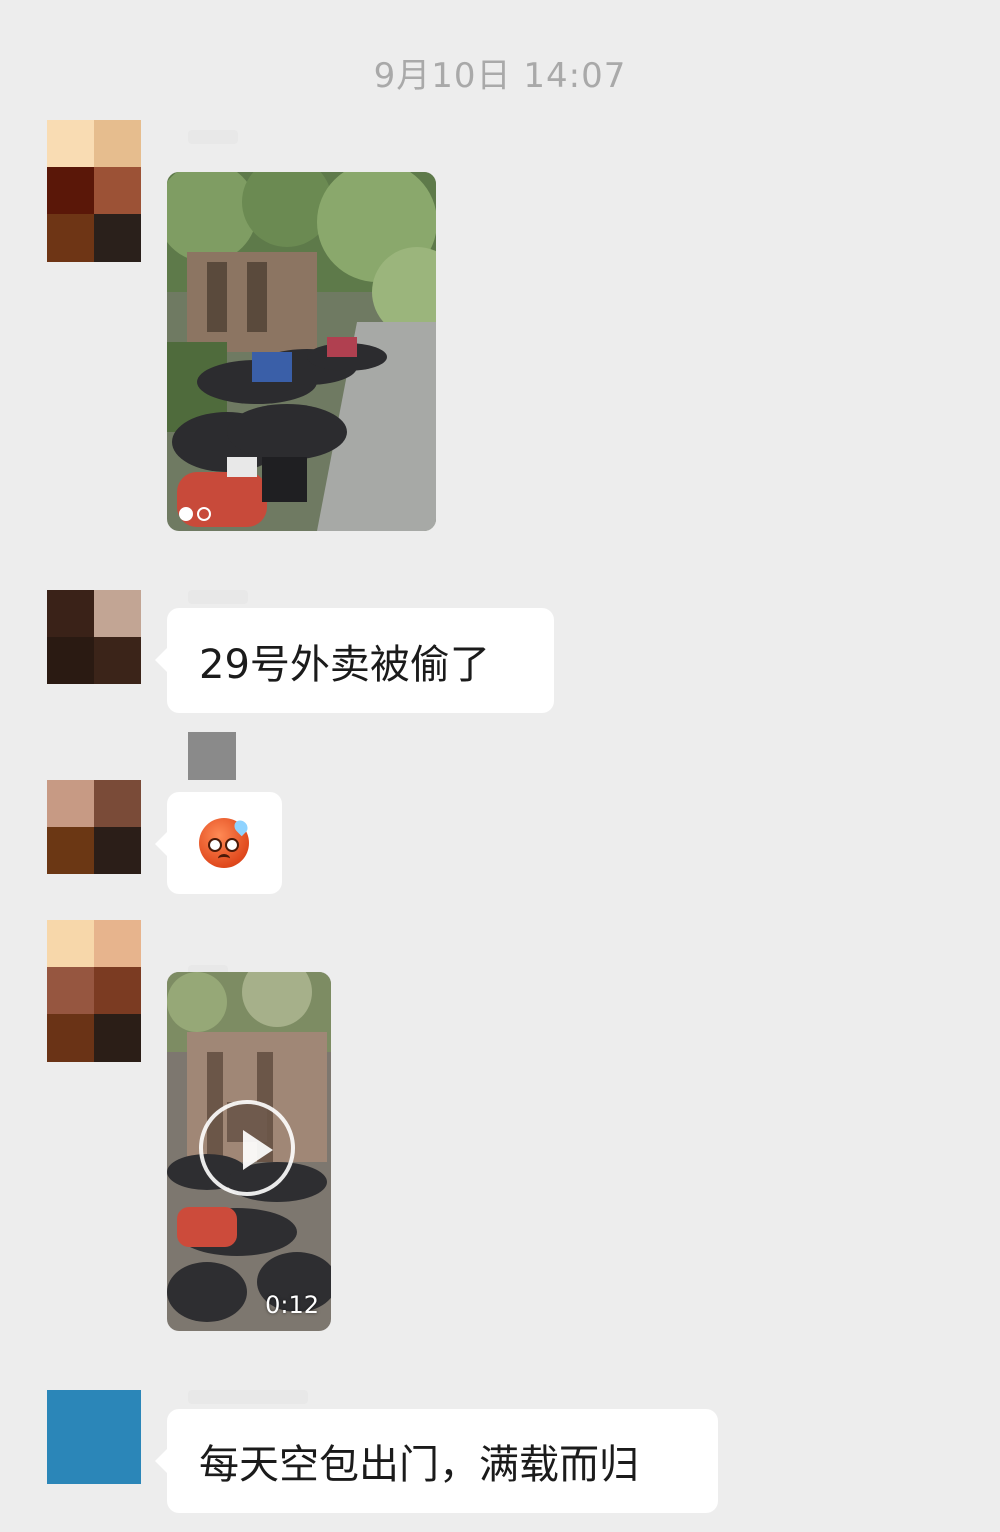 The height and width of the screenshot is (1532, 1000). I want to click on message-text: 每天空包出门，满载而归, so click(419, 1465).